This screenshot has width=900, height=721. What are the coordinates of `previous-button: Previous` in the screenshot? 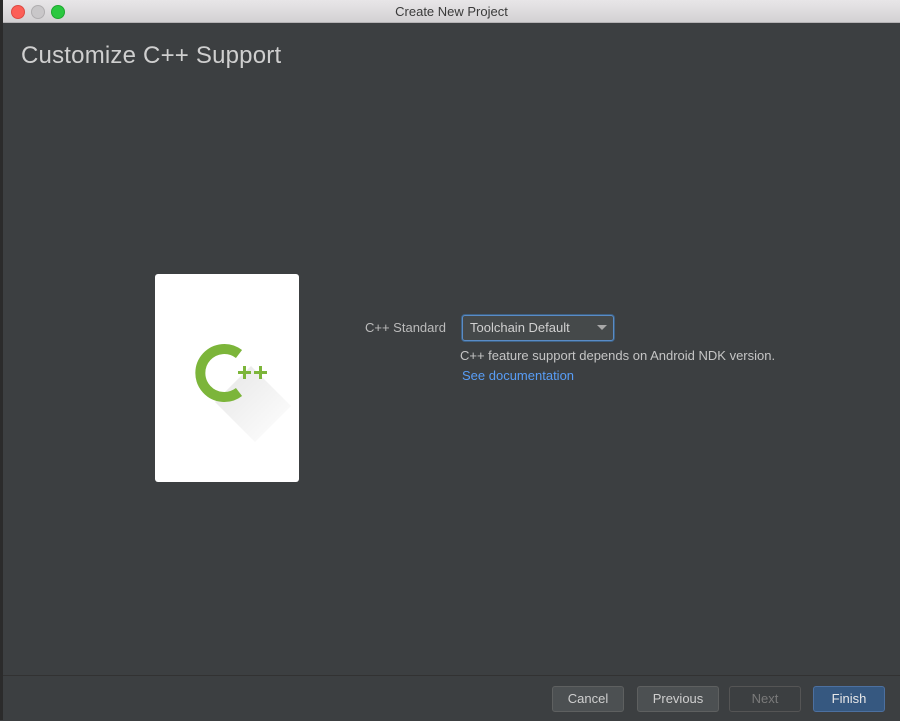 It's located at (678, 699).